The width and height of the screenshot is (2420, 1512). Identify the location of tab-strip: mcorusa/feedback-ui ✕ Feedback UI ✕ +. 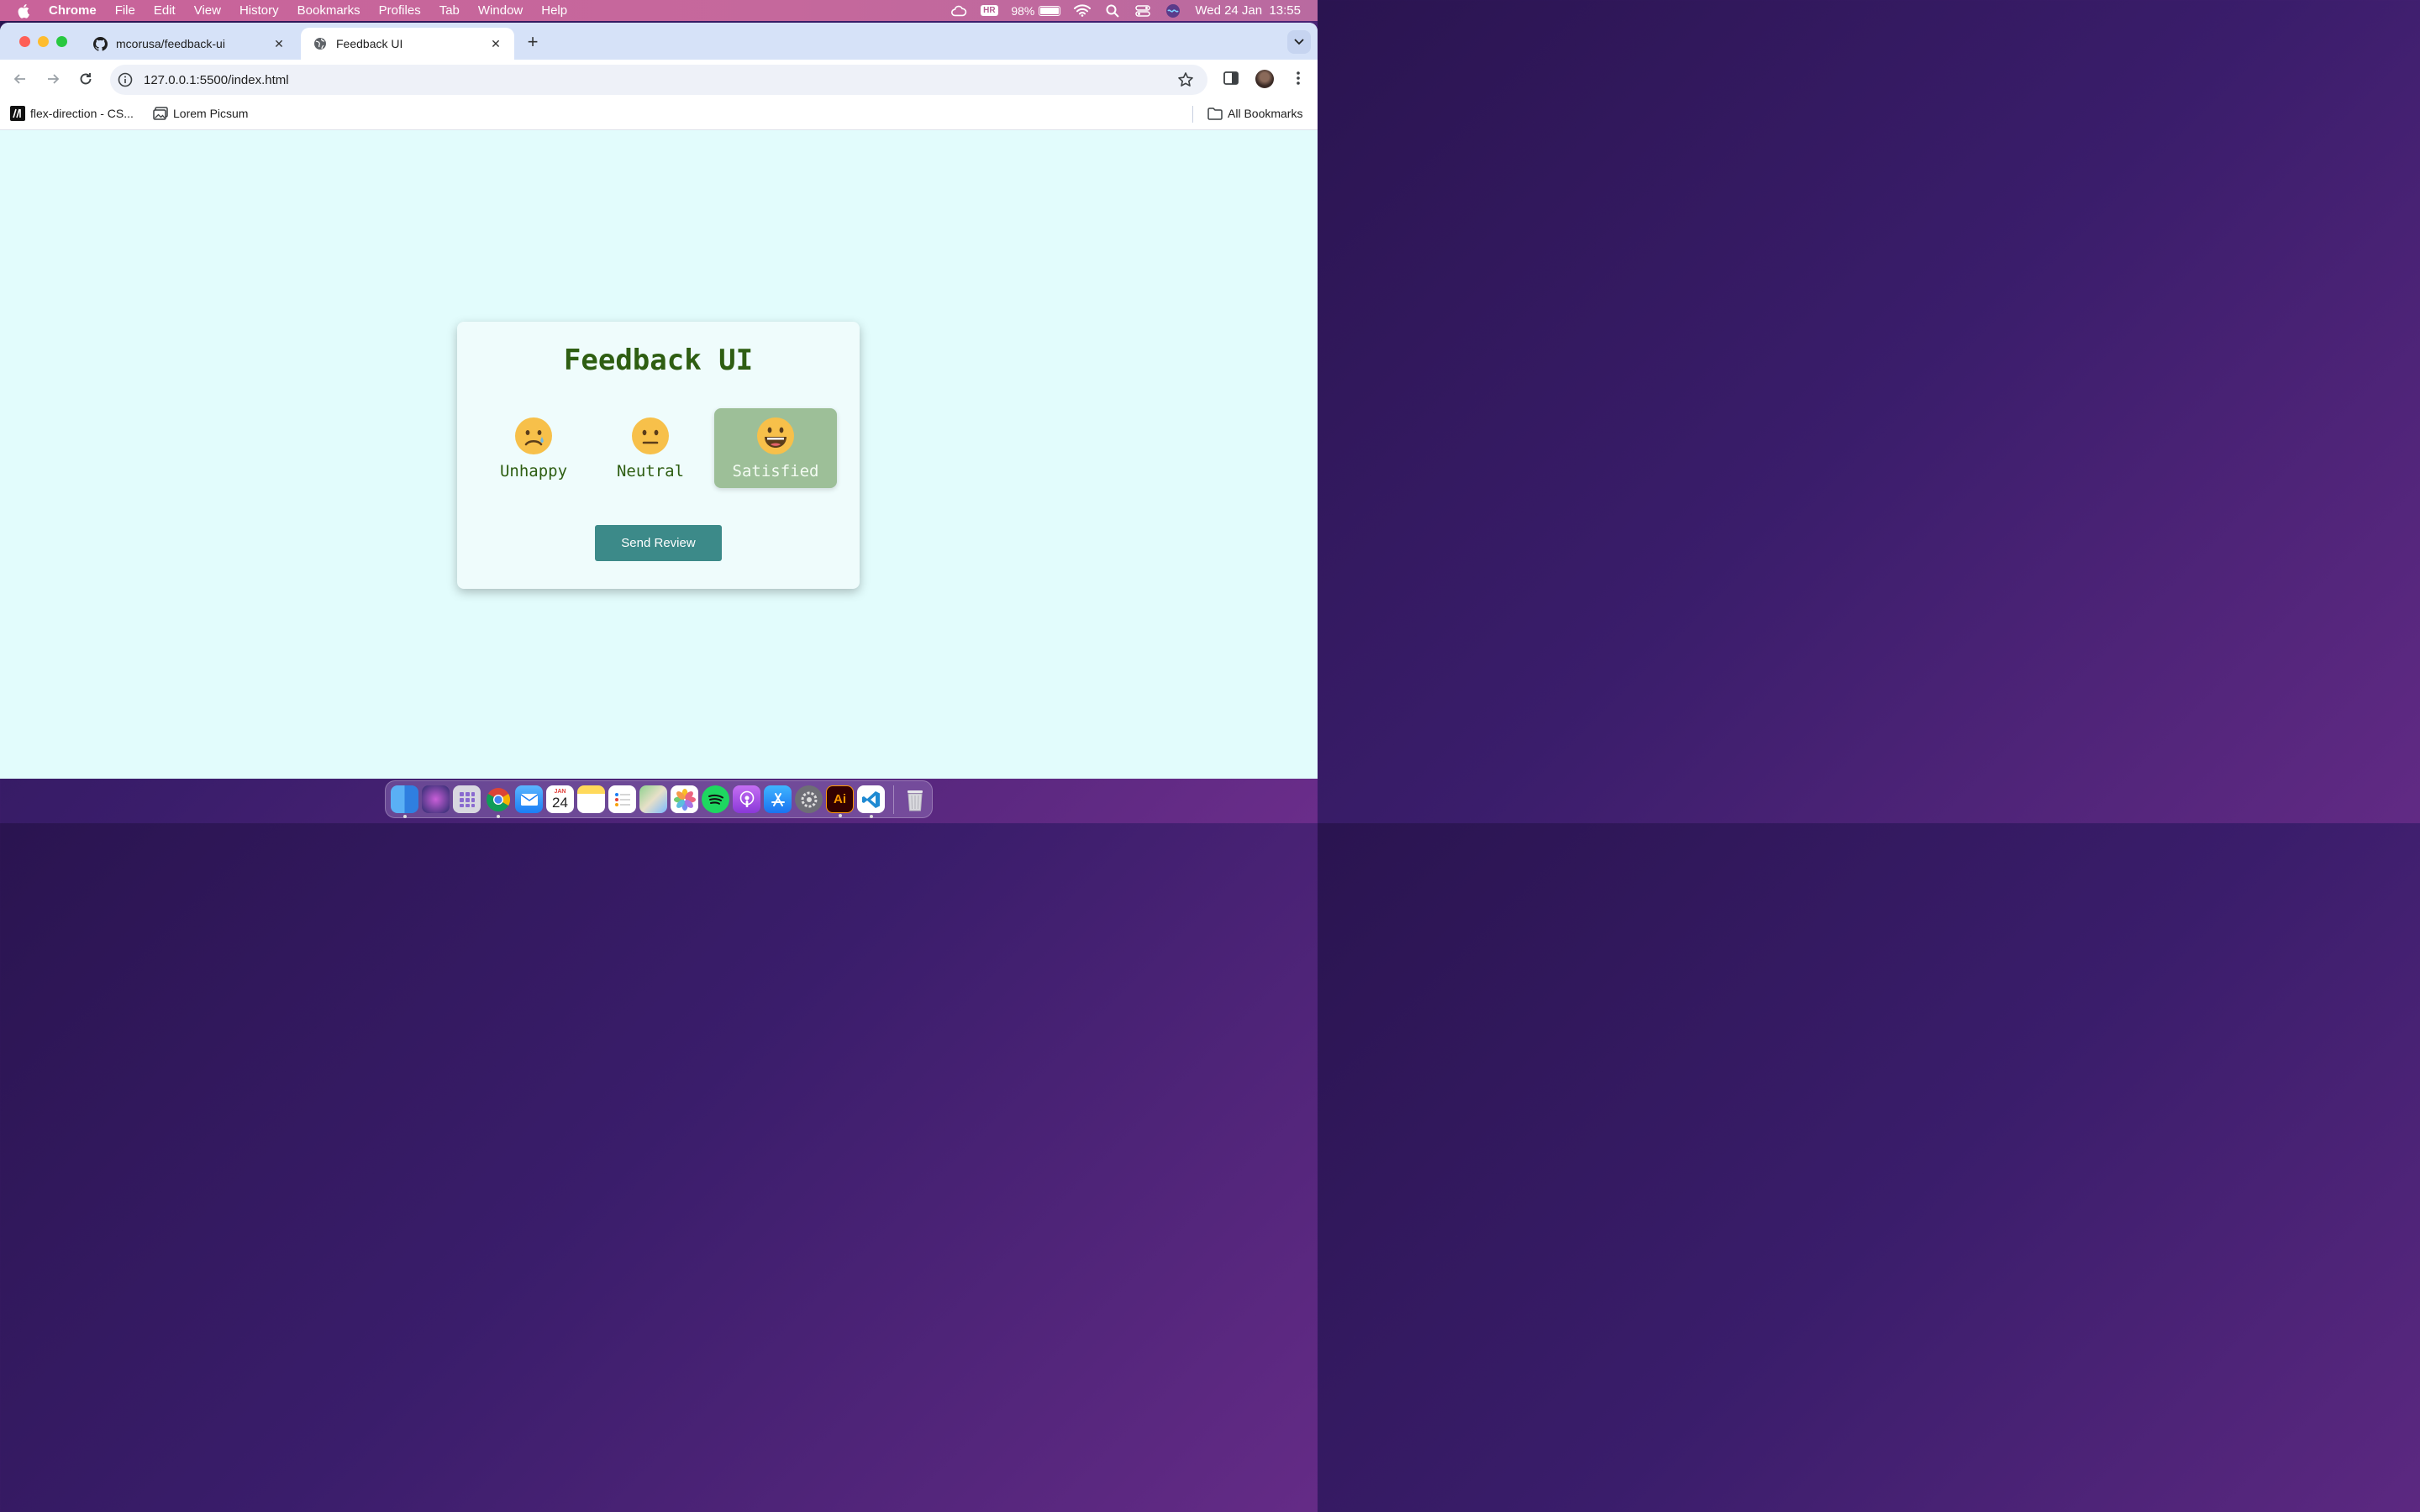
(659, 41).